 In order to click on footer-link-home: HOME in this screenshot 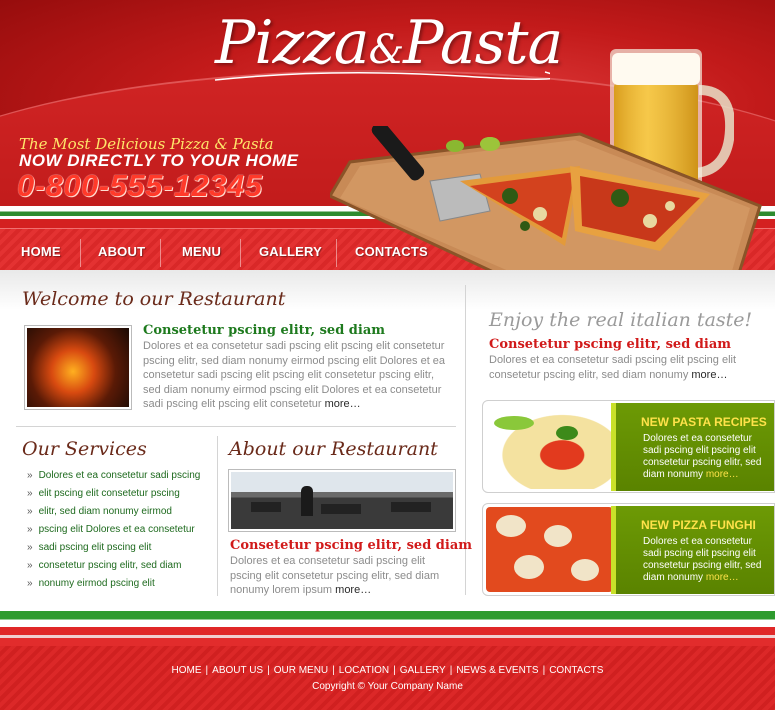, I will do `click(187, 670)`.